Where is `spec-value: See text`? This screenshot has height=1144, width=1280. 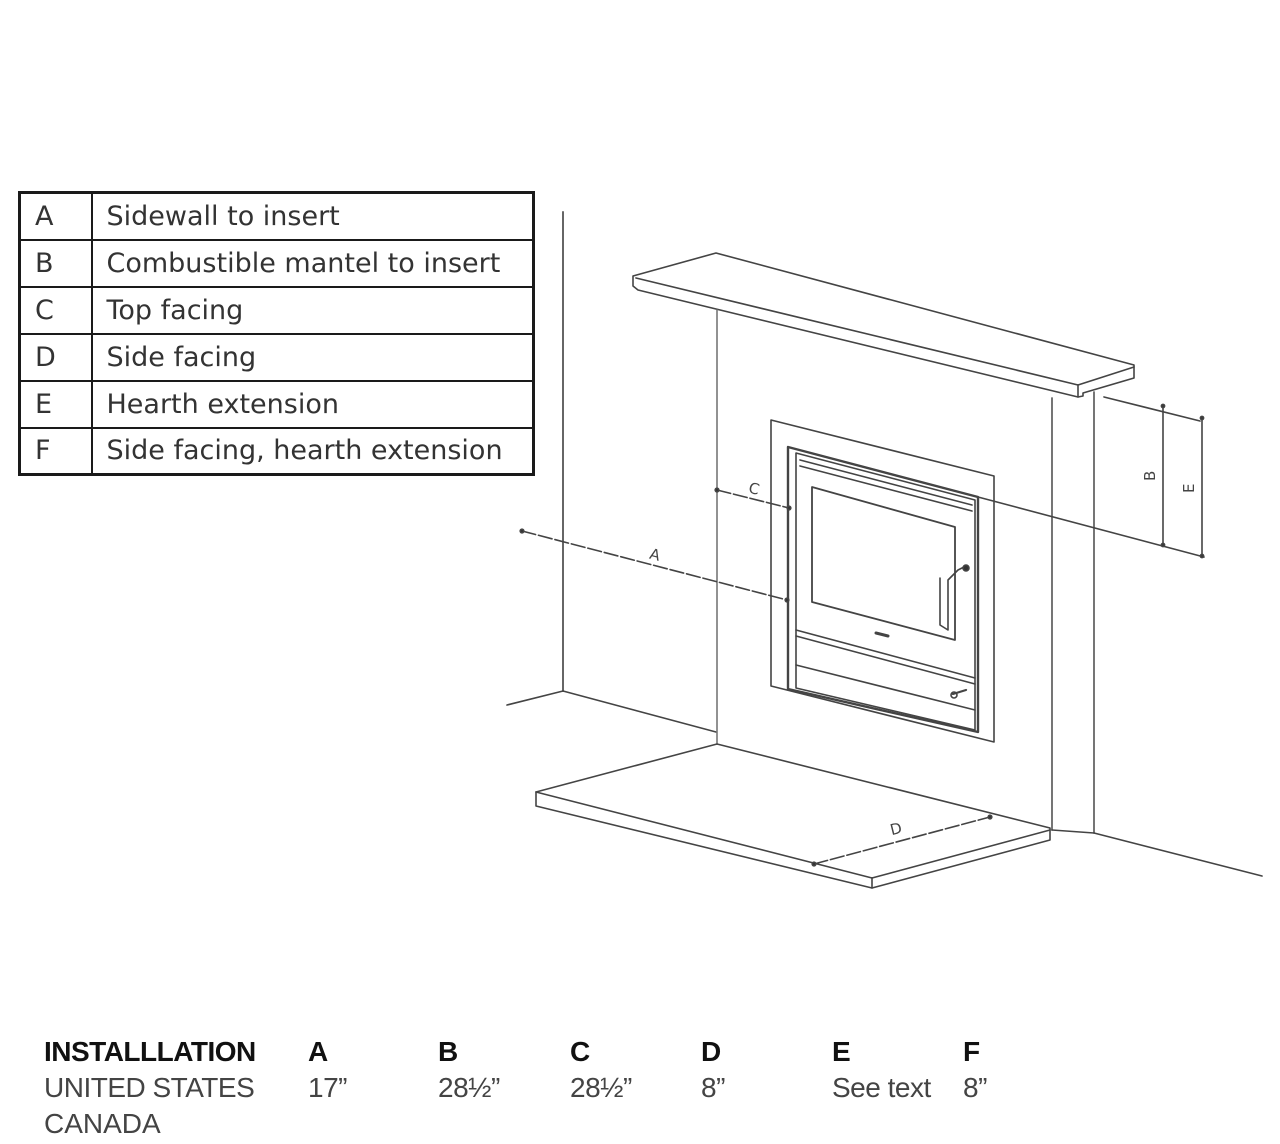
spec-value: See text is located at coordinates (881, 1087).